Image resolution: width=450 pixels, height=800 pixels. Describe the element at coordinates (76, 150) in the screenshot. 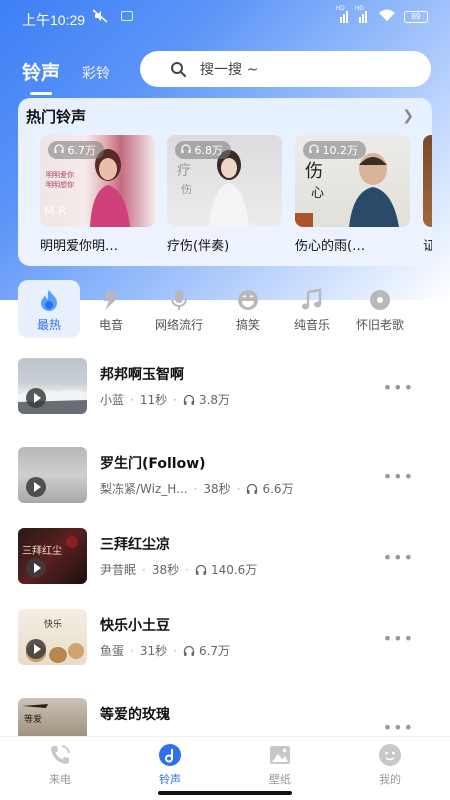

I see `play-count-badge: 6.7万` at that location.